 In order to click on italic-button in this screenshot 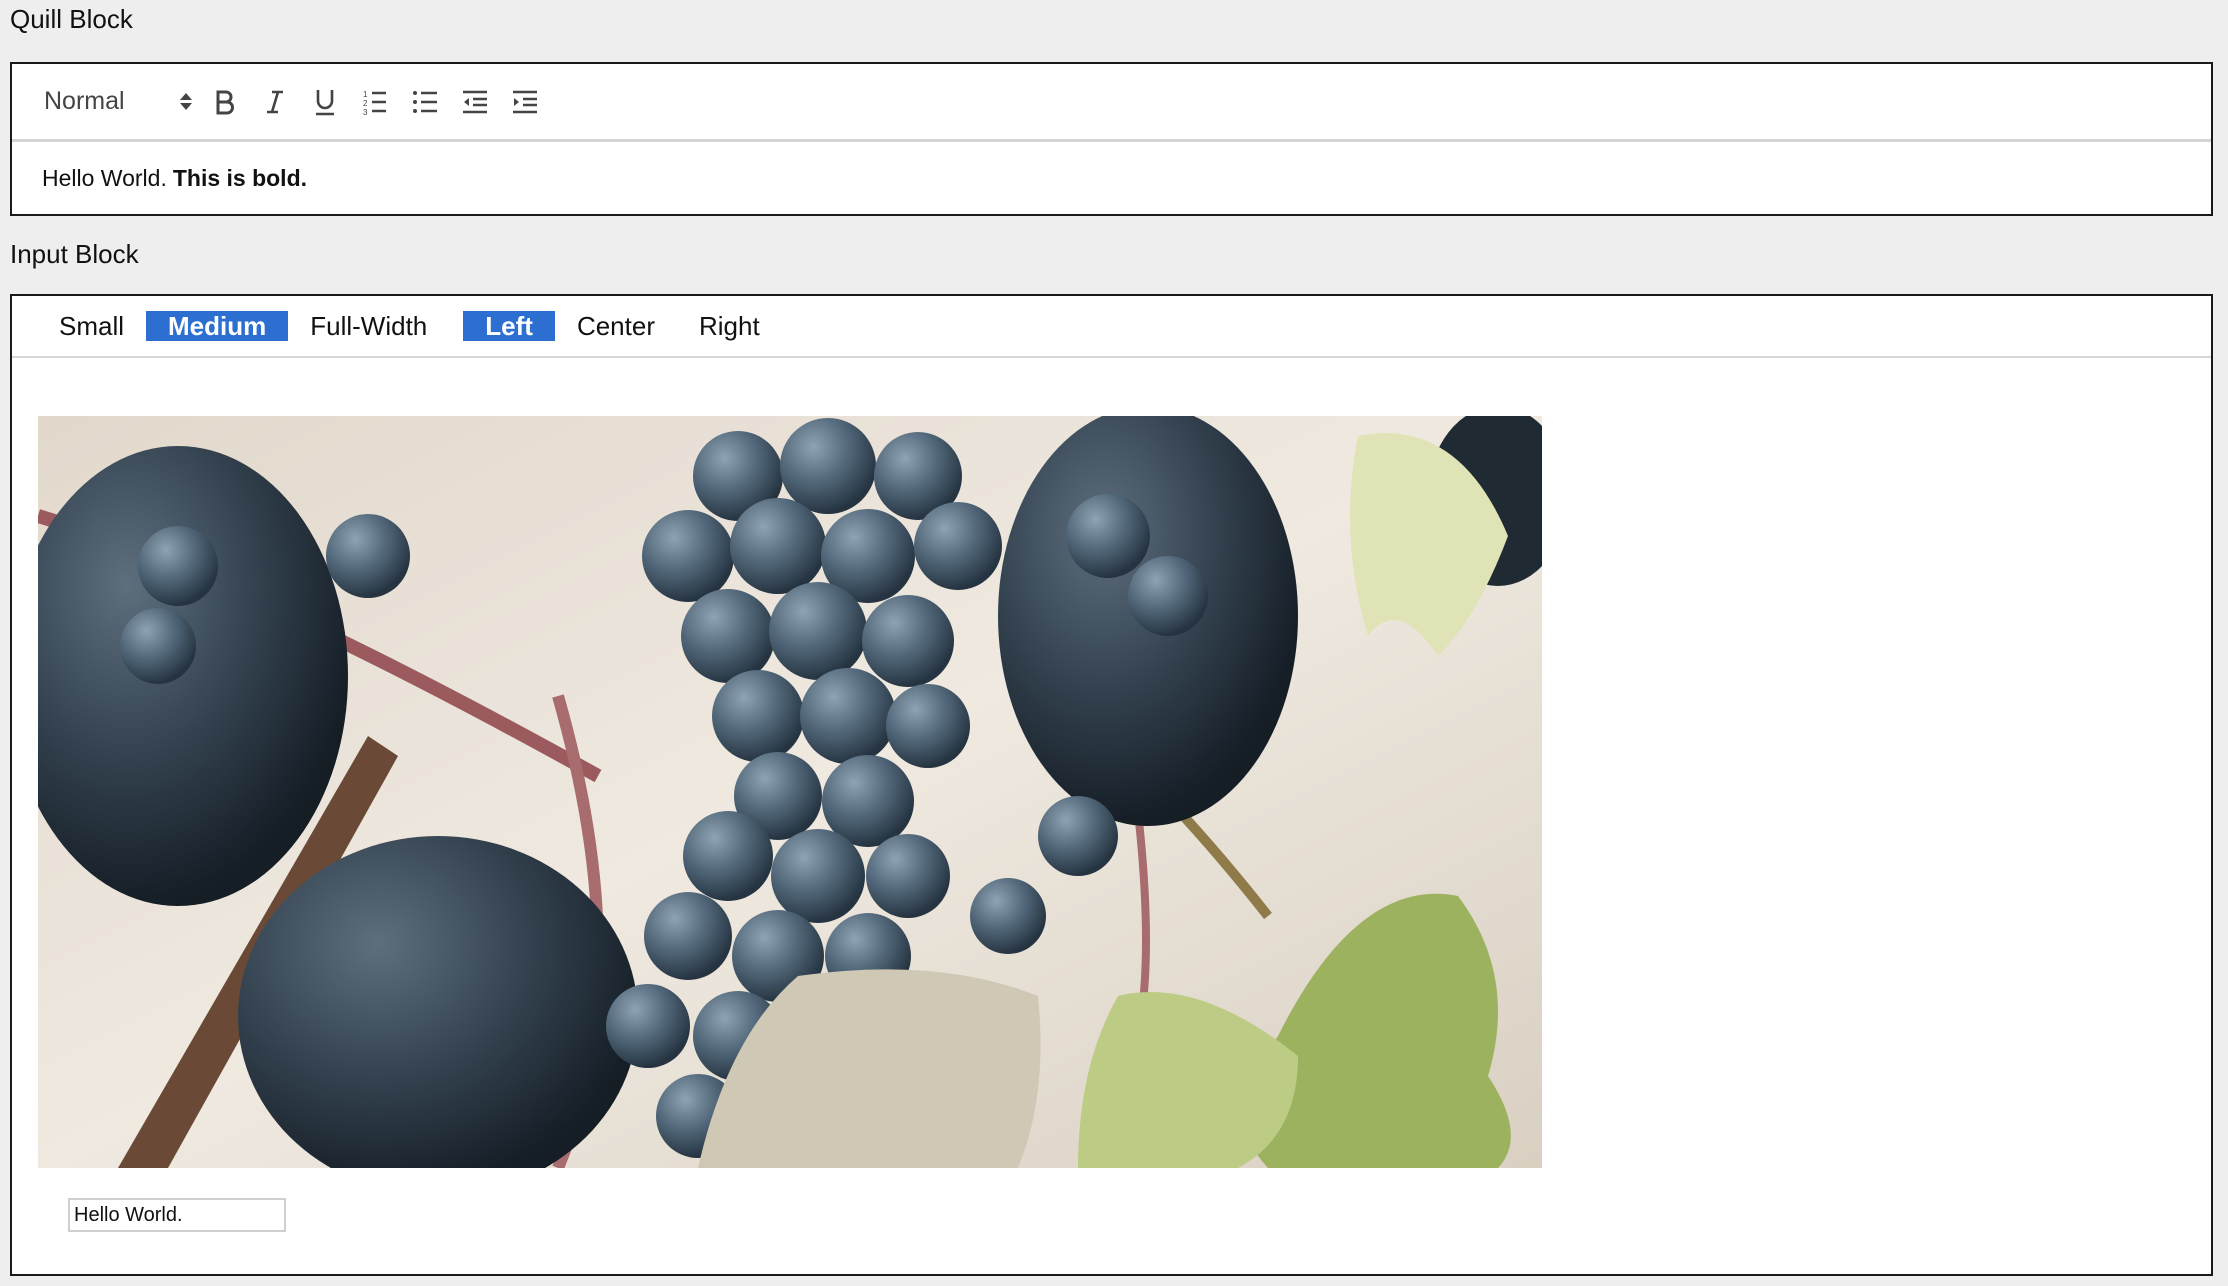, I will do `click(275, 102)`.